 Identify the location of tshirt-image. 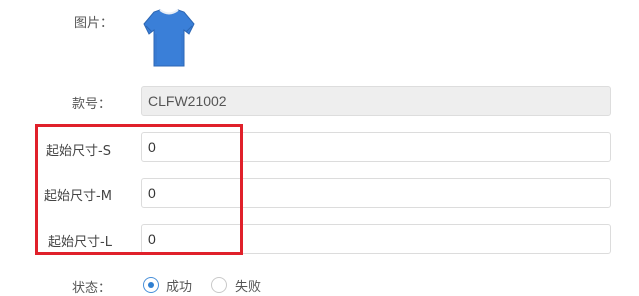
(169, 38).